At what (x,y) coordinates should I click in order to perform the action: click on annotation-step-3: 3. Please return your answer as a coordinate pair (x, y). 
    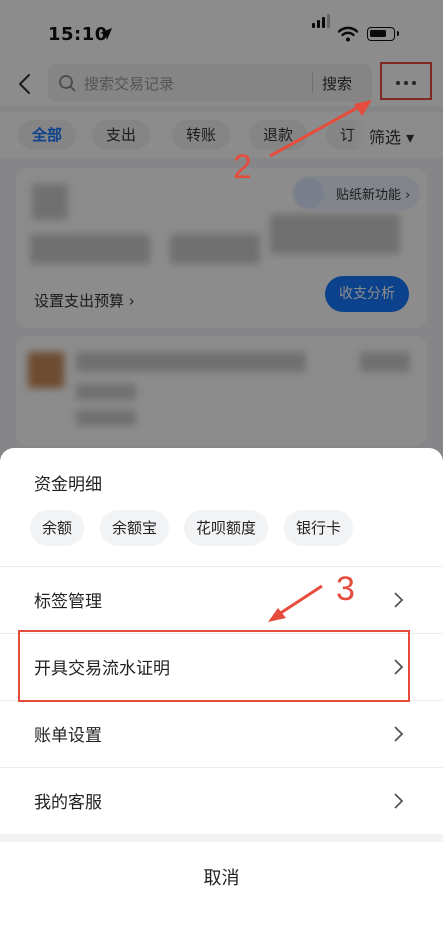
    Looking at the image, I should click on (345, 589).